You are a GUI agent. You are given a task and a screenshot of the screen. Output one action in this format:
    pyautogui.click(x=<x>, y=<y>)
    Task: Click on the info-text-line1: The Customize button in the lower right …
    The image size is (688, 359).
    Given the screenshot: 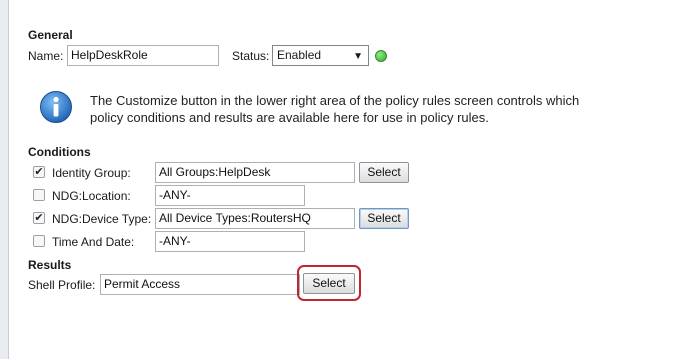 What is the action you would take?
    pyautogui.click(x=335, y=100)
    